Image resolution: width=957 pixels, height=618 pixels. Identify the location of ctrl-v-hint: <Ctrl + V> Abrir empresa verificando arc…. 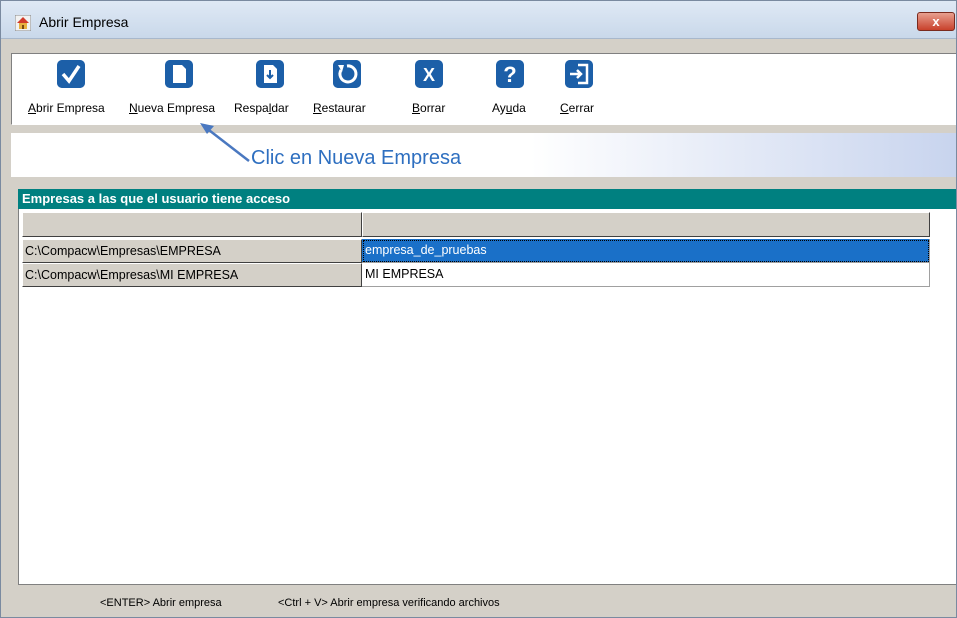
(389, 603).